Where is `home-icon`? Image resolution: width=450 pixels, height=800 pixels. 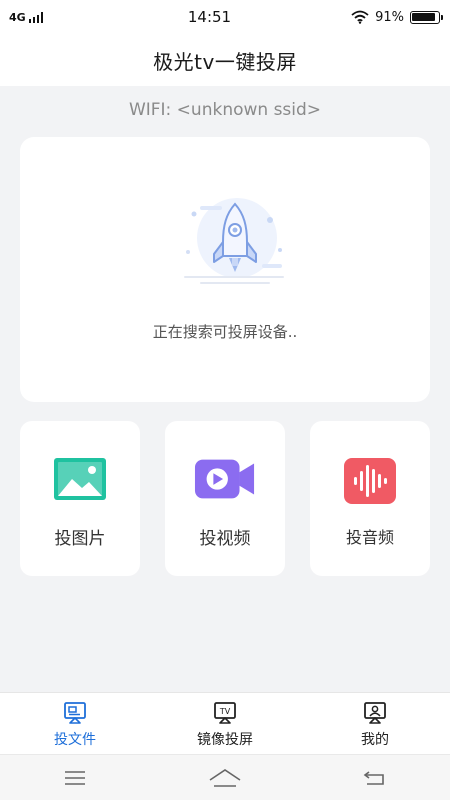
home-icon is located at coordinates (225, 777).